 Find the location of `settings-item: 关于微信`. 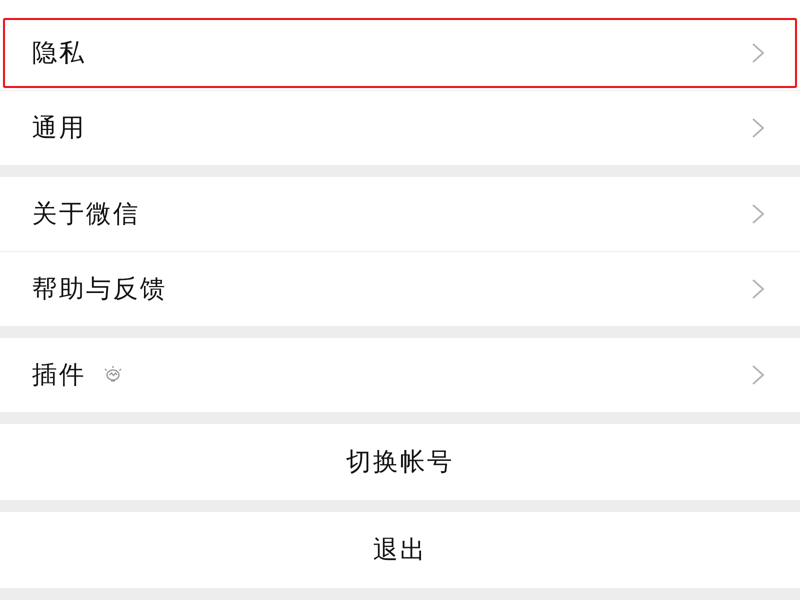

settings-item: 关于微信 is located at coordinates (400, 214).